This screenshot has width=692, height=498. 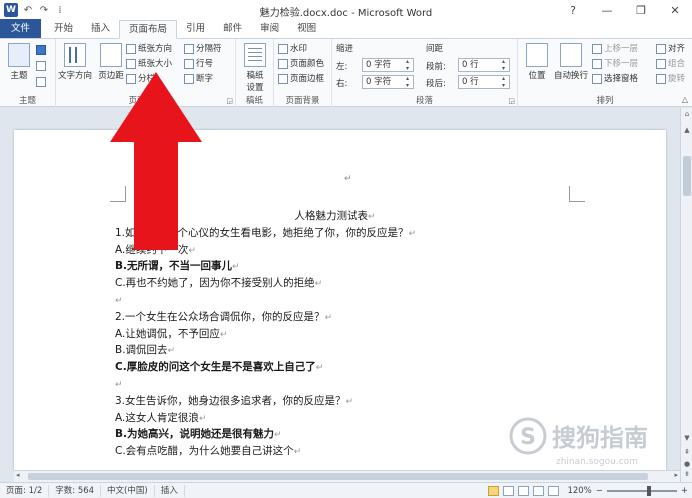 What do you see at coordinates (641, 10) in the screenshot?
I see `restore-icon: ❐` at bounding box center [641, 10].